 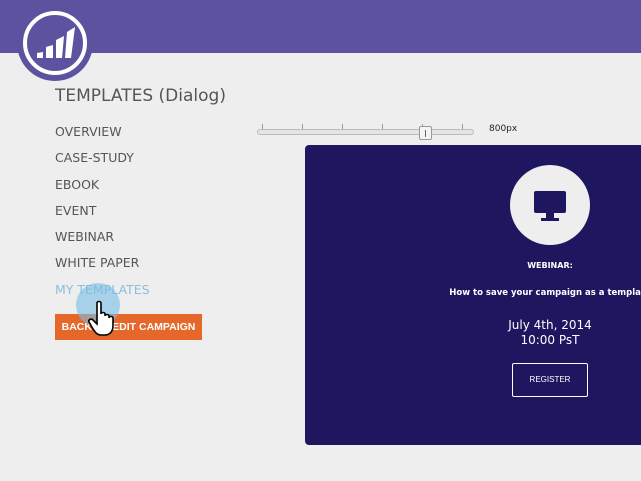 What do you see at coordinates (550, 325) in the screenshot?
I see `event-date: July 4th, 2014` at bounding box center [550, 325].